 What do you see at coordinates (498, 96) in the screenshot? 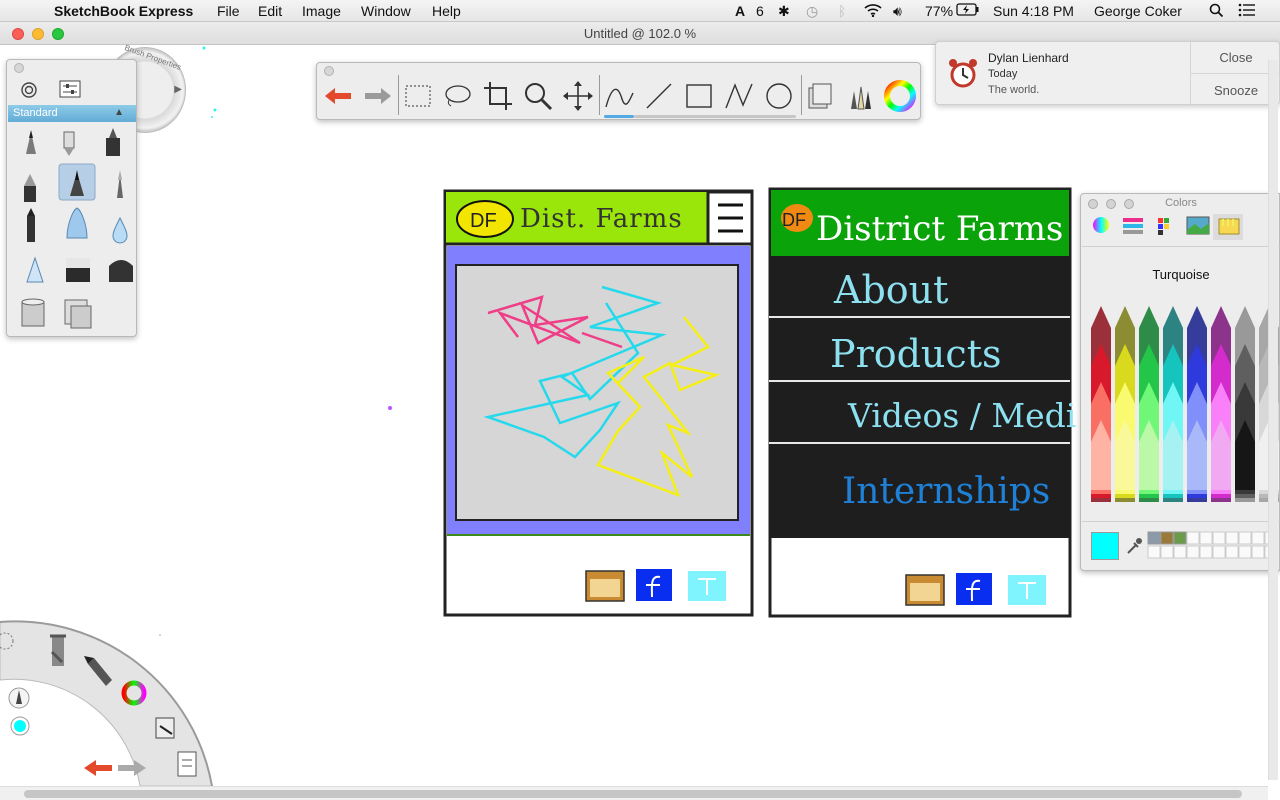
I see `crop-icon` at bounding box center [498, 96].